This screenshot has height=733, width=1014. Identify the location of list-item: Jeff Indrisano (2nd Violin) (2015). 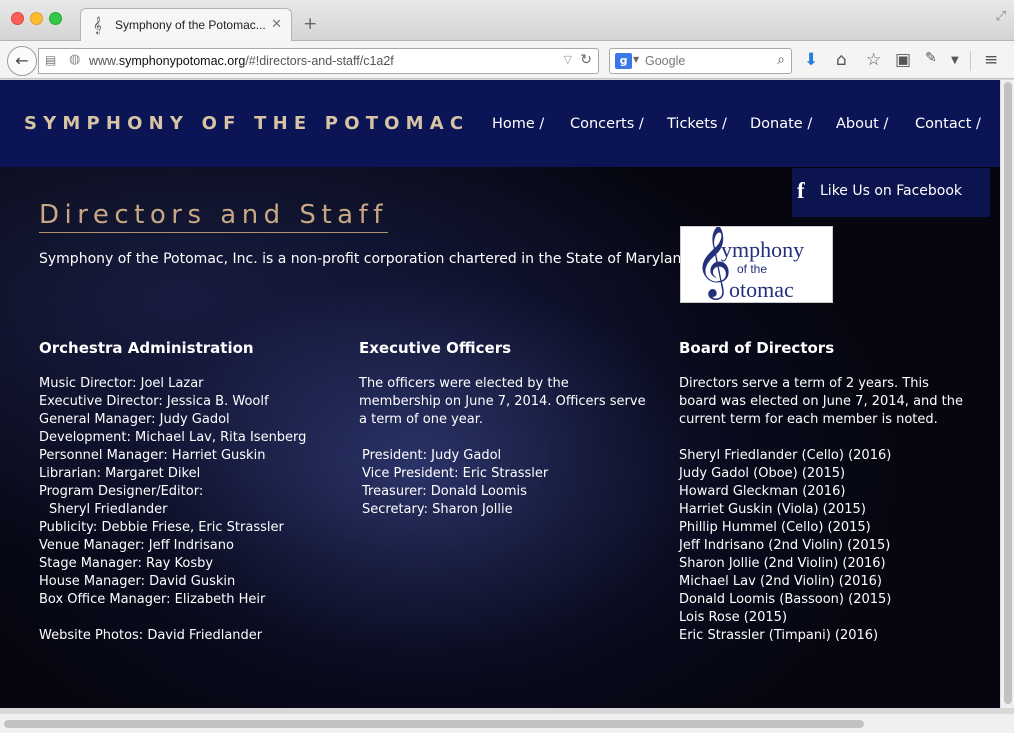
(785, 545).